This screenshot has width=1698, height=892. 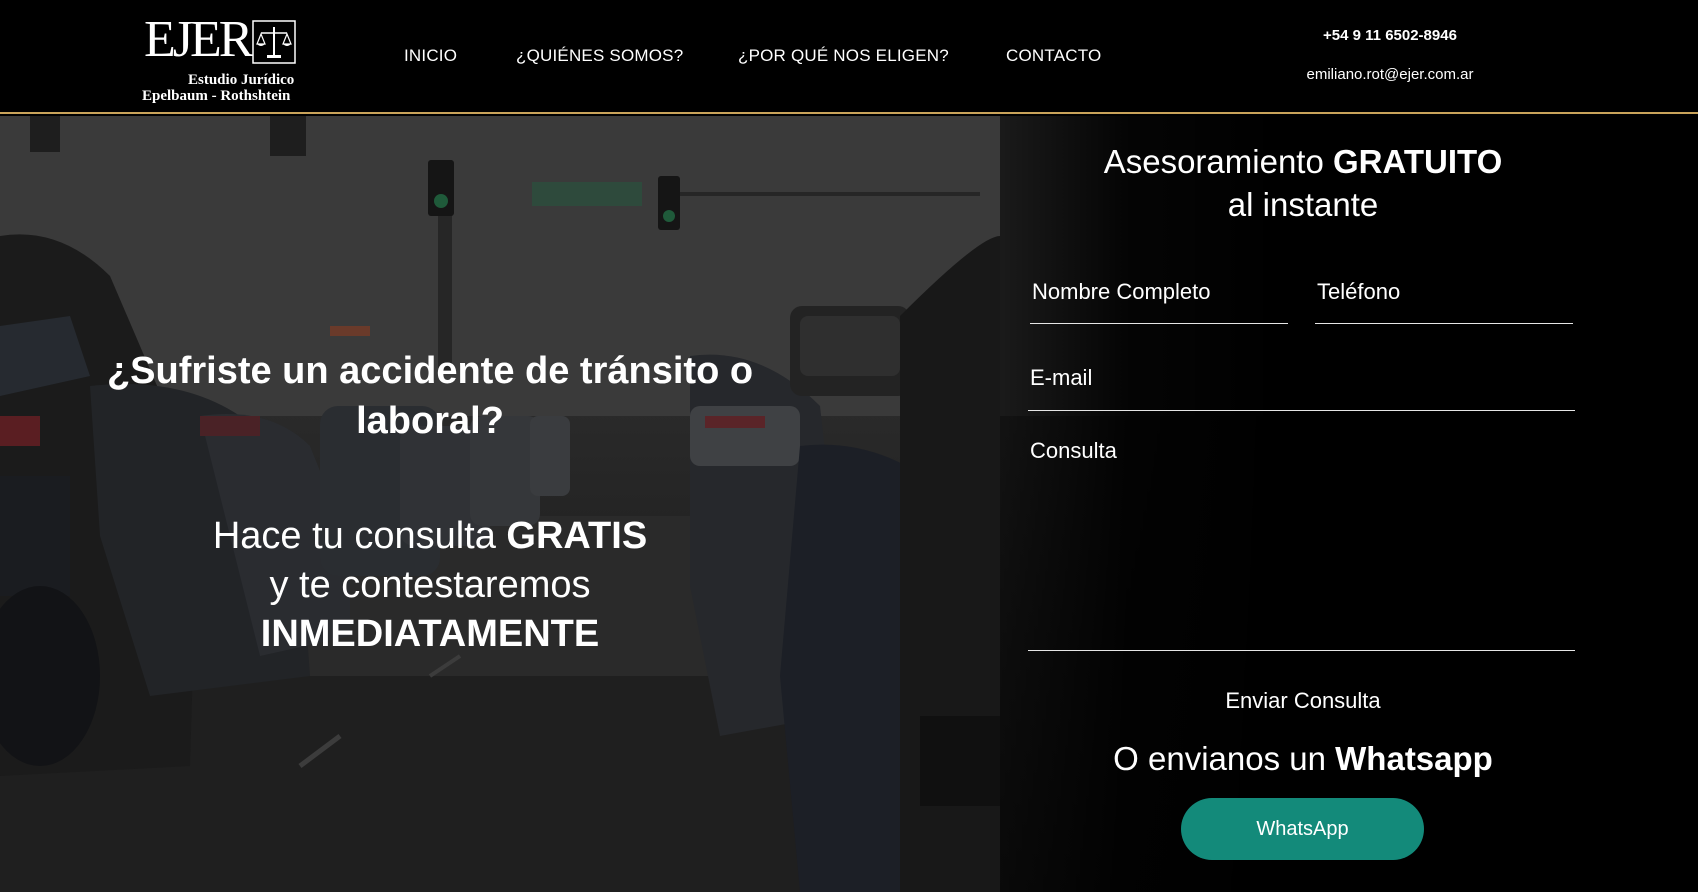 What do you see at coordinates (1053, 56) in the screenshot?
I see `nav-contacto: CONTACTO` at bounding box center [1053, 56].